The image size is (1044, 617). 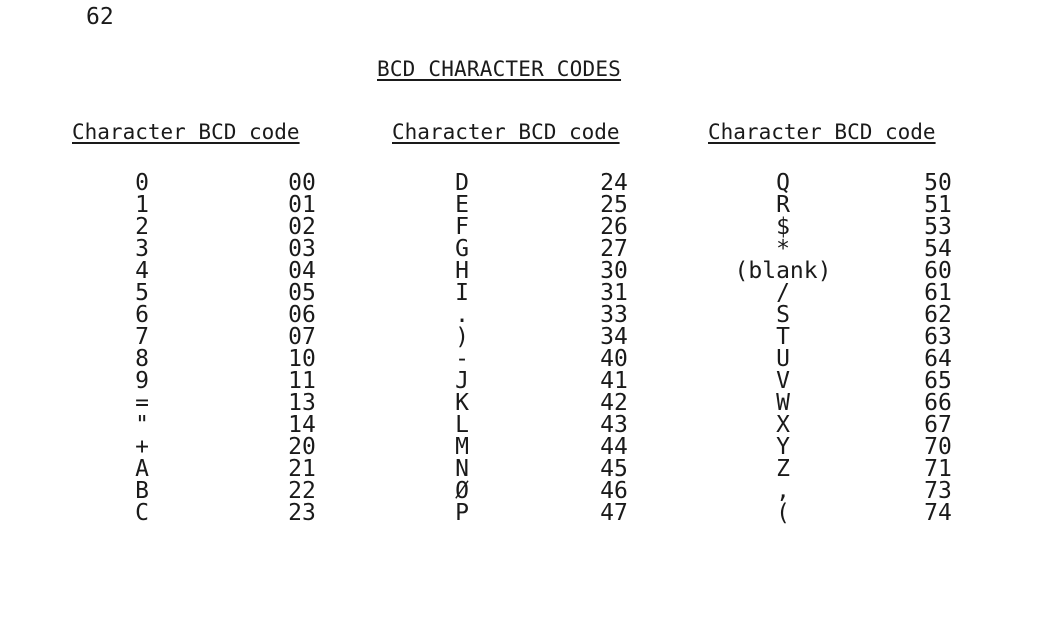 I want to click on character-cell: $, so click(x=783, y=227).